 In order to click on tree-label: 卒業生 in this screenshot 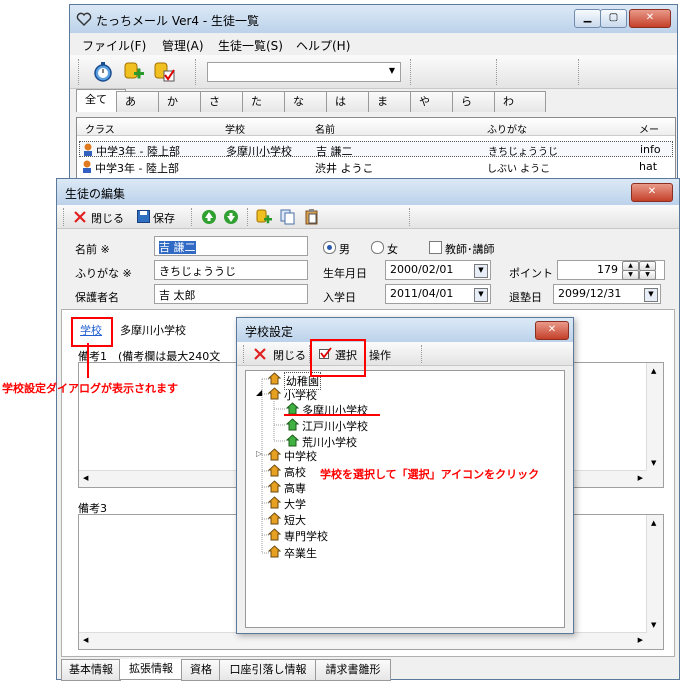, I will do `click(300, 553)`.